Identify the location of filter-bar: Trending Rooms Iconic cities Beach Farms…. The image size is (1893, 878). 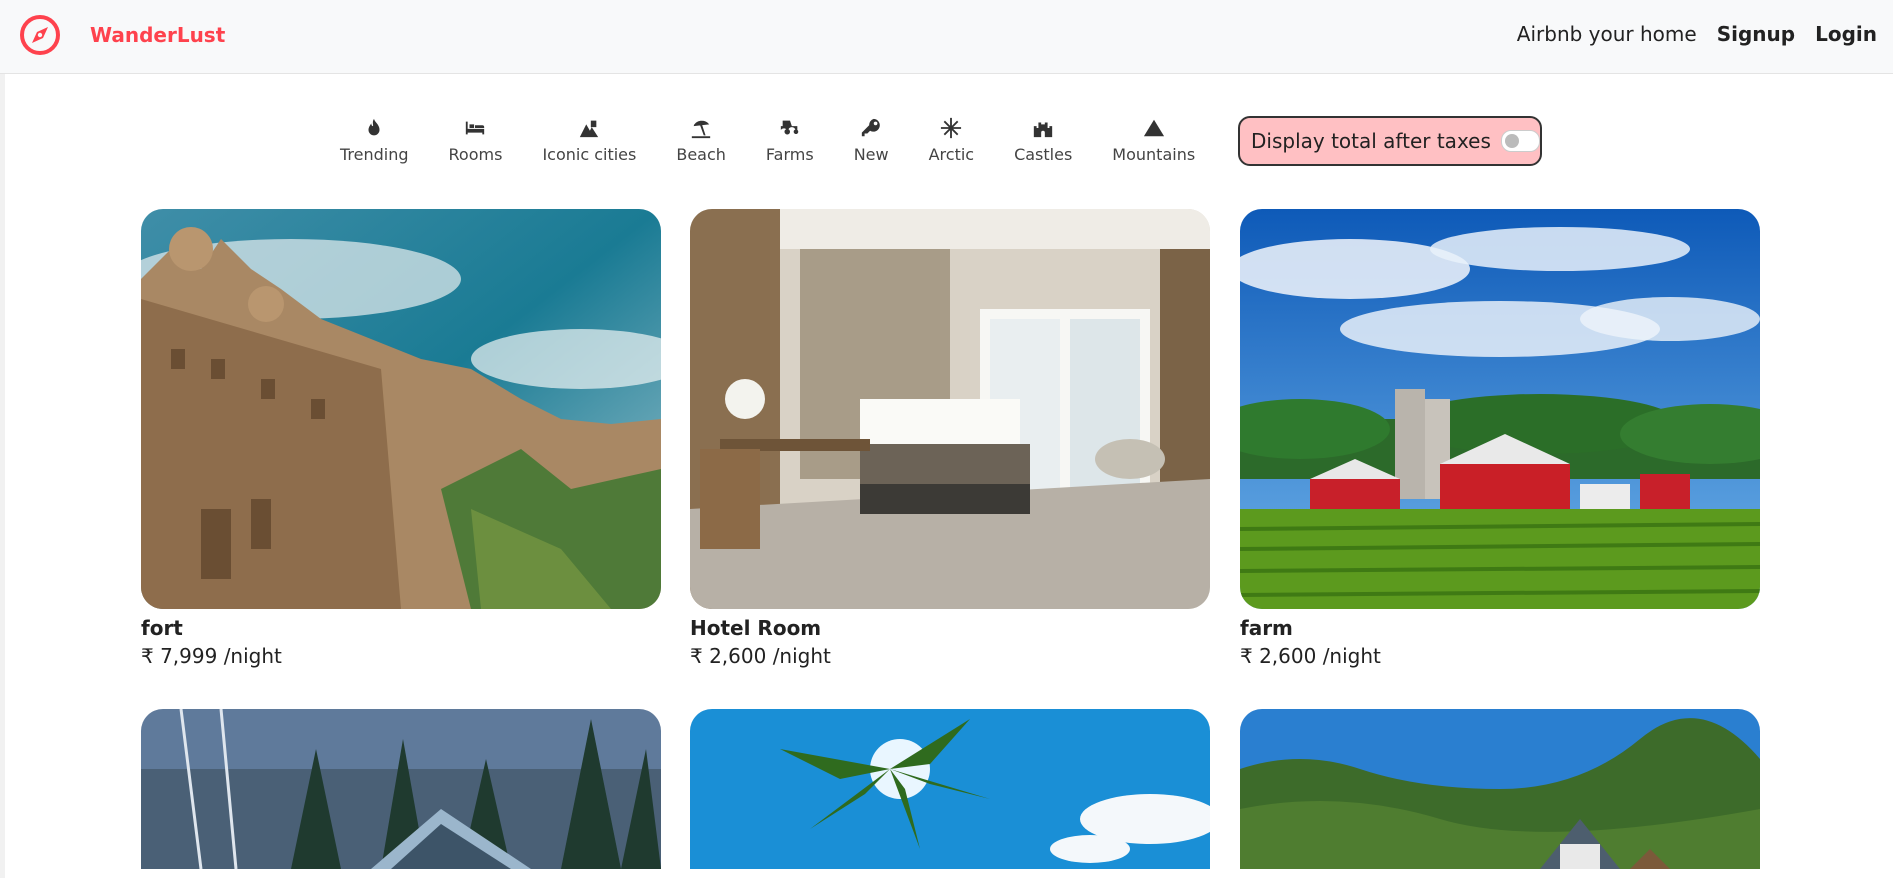
(787, 142).